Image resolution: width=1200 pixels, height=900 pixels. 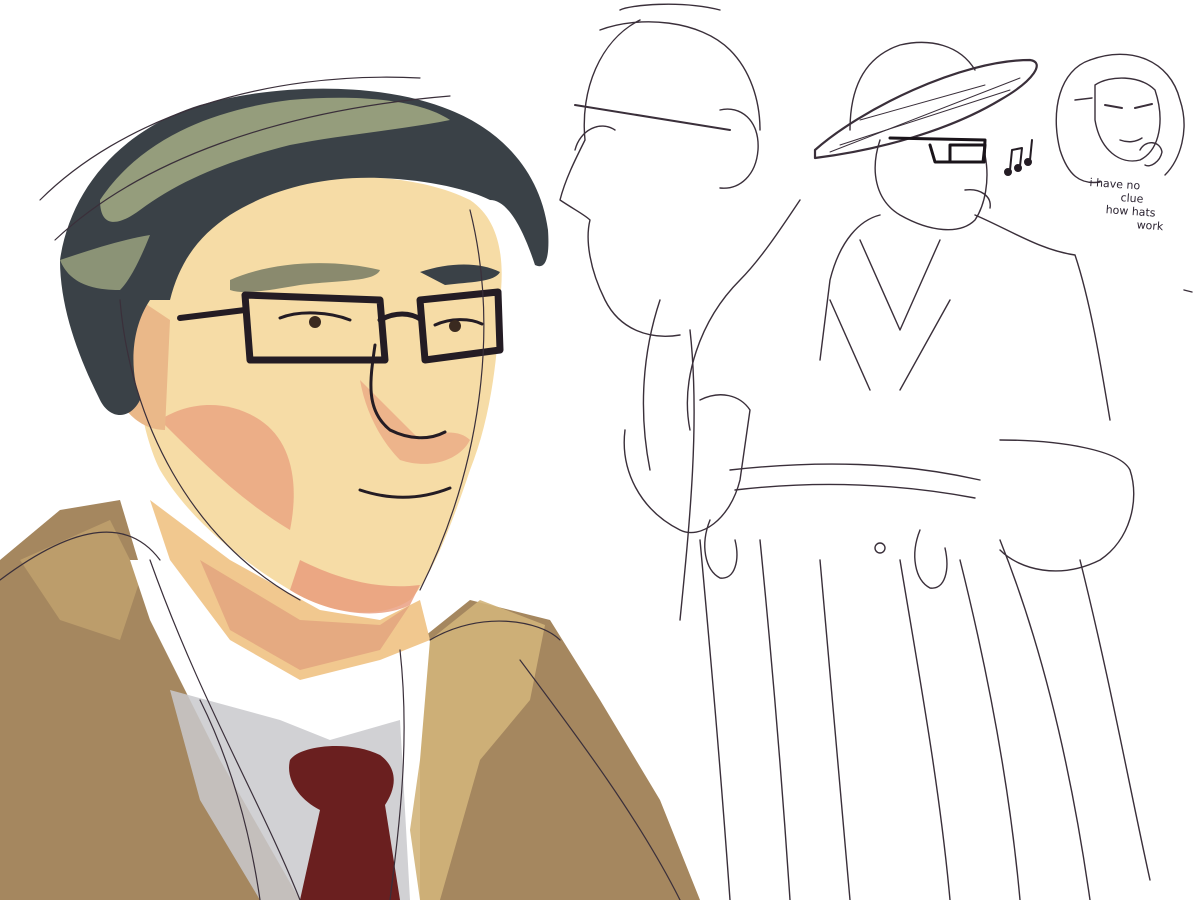 I want to click on pupil-right, so click(x=455, y=326).